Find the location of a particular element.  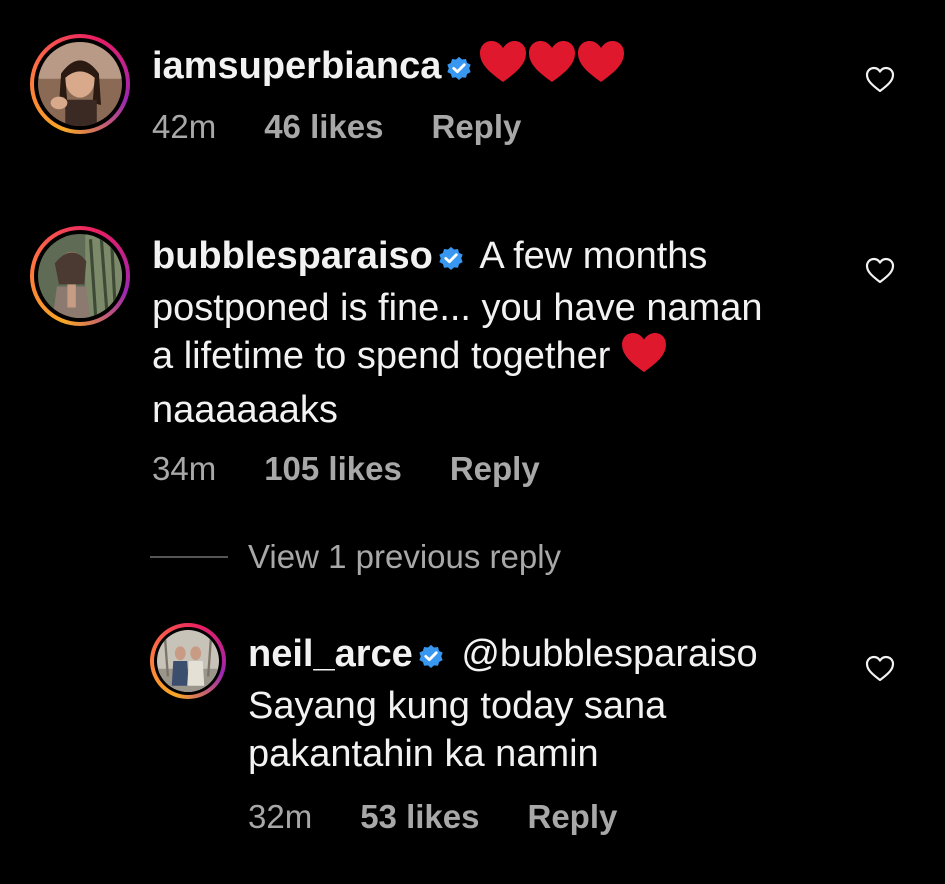

username: bubblesparaiso is located at coordinates (292, 256).